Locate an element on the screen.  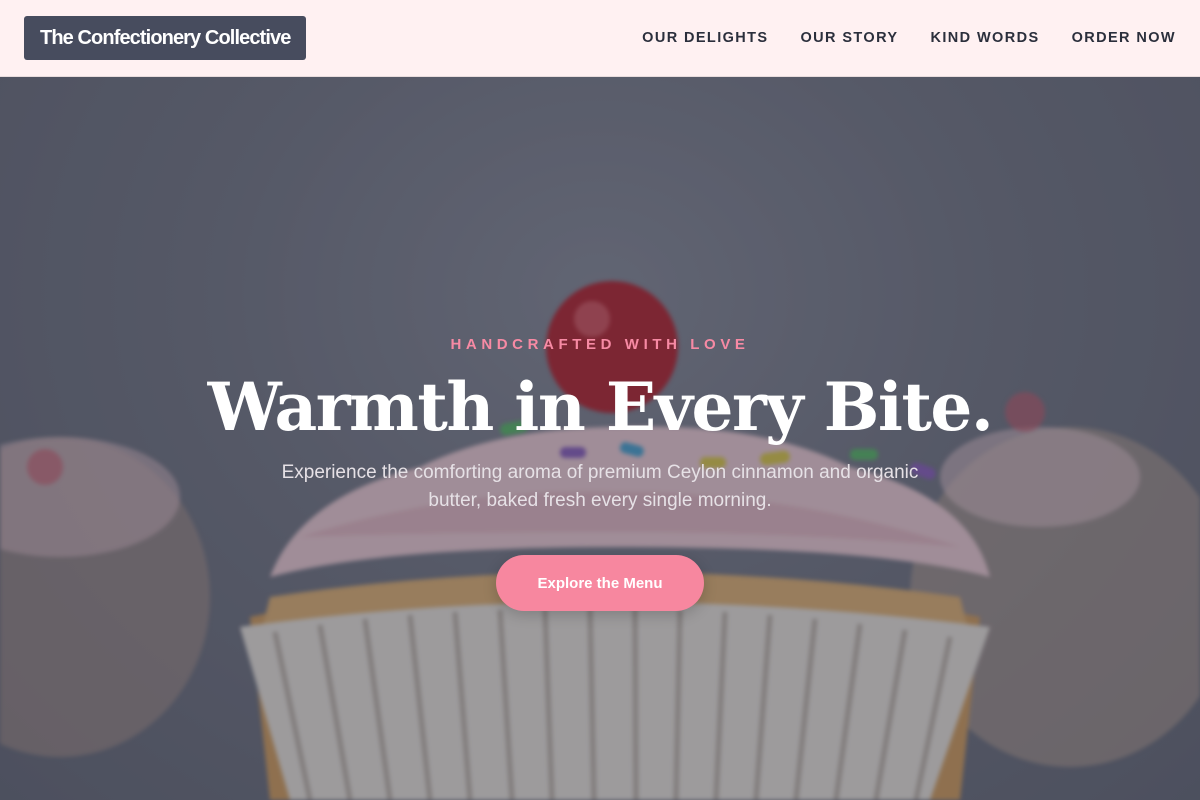
hero-tagline: HANDCRAFTED WITH LOVE is located at coordinates (600, 344).